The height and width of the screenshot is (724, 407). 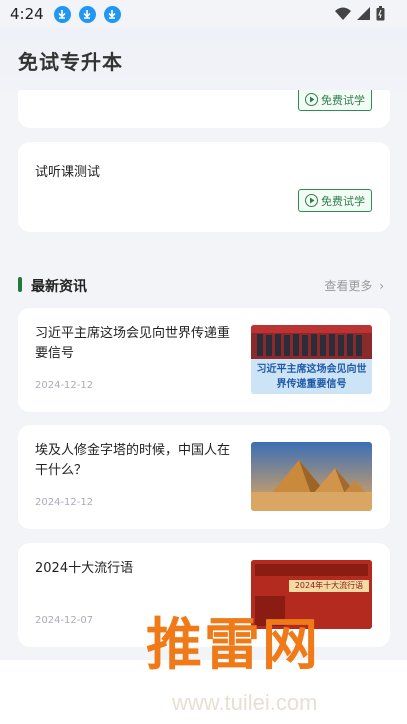 What do you see at coordinates (363, 13) in the screenshot?
I see `signal-icon` at bounding box center [363, 13].